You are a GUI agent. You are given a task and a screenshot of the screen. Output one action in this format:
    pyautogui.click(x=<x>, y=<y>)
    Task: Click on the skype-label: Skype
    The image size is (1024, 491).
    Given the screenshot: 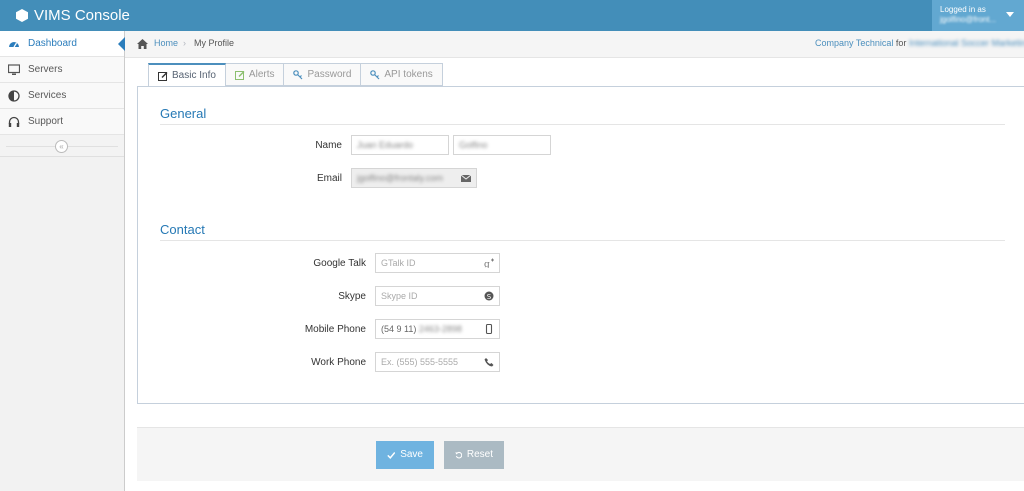 What is the action you would take?
    pyautogui.click(x=352, y=296)
    